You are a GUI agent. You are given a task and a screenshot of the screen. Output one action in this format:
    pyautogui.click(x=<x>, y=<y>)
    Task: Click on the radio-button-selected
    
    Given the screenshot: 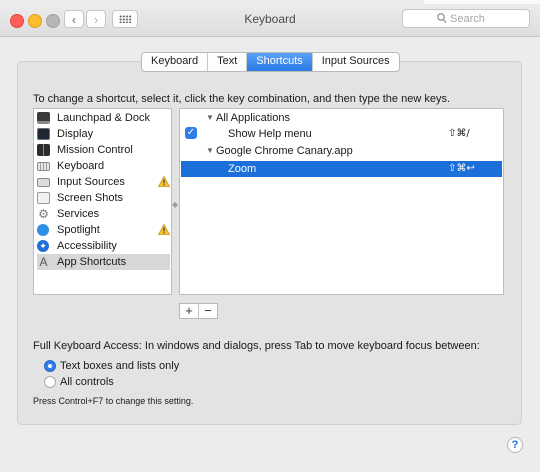 What is the action you would take?
    pyautogui.click(x=50, y=366)
    